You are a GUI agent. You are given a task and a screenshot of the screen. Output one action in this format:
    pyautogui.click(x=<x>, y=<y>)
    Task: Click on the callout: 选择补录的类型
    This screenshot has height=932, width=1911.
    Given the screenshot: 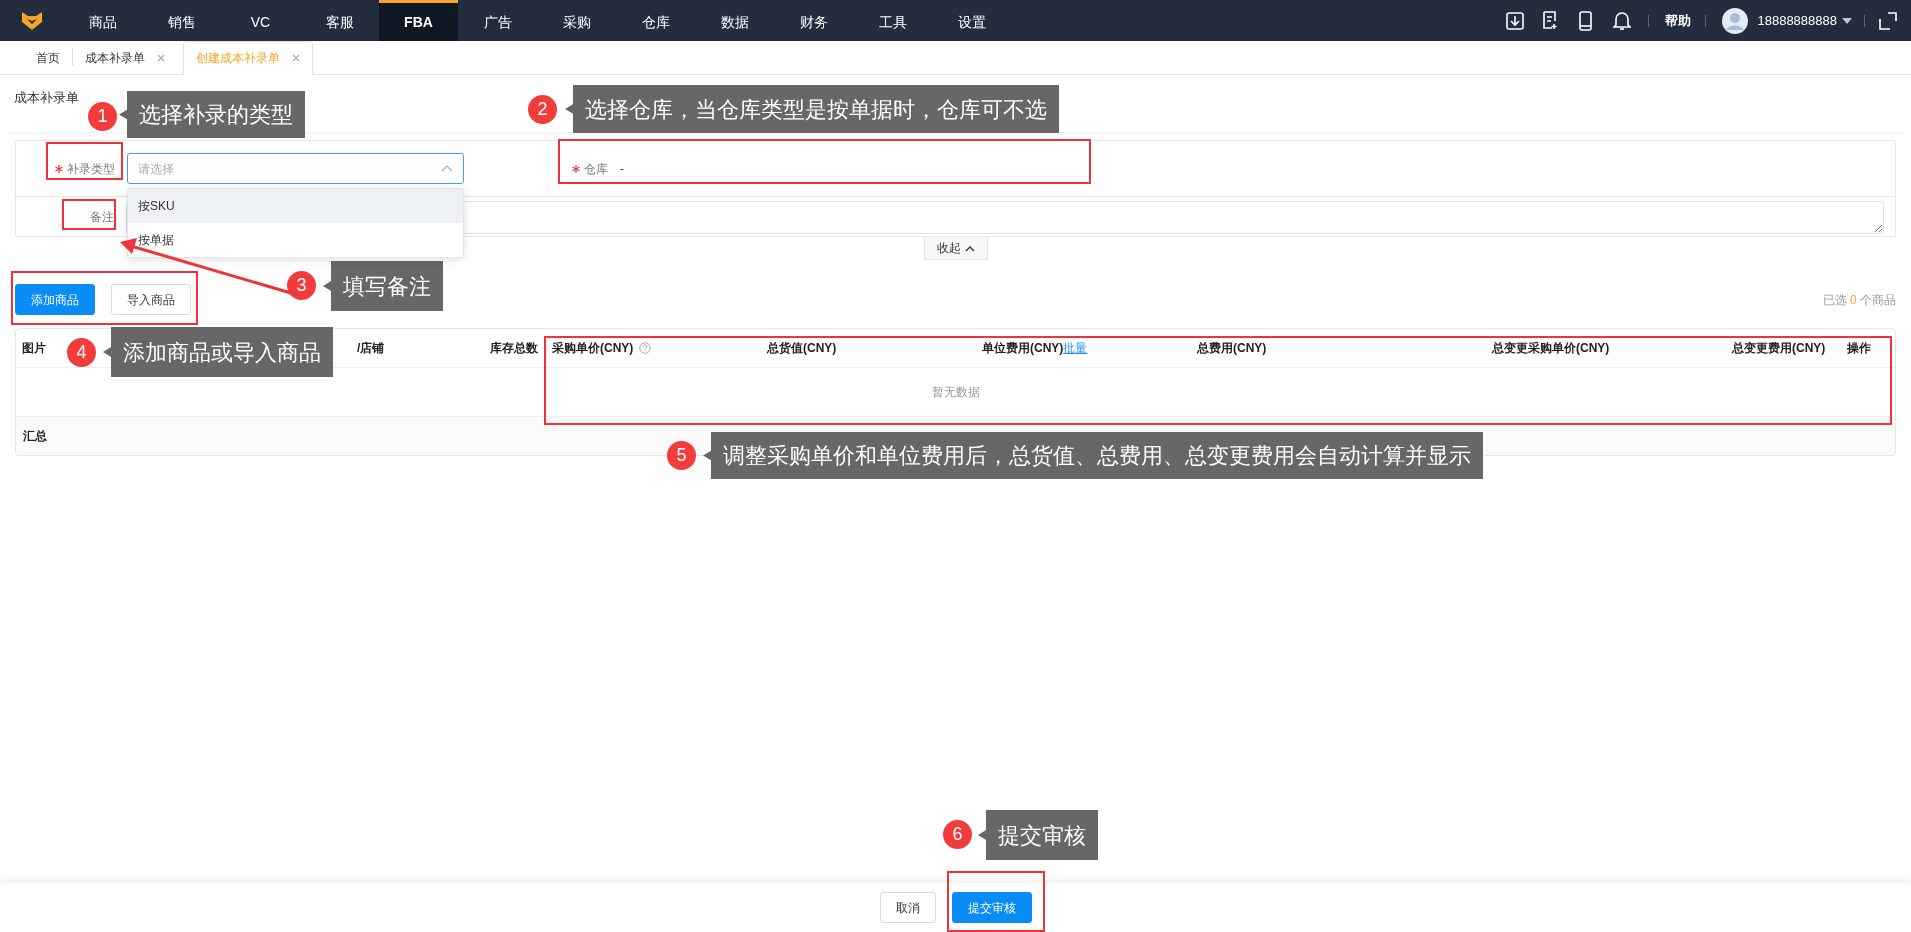 What is the action you would take?
    pyautogui.click(x=212, y=114)
    